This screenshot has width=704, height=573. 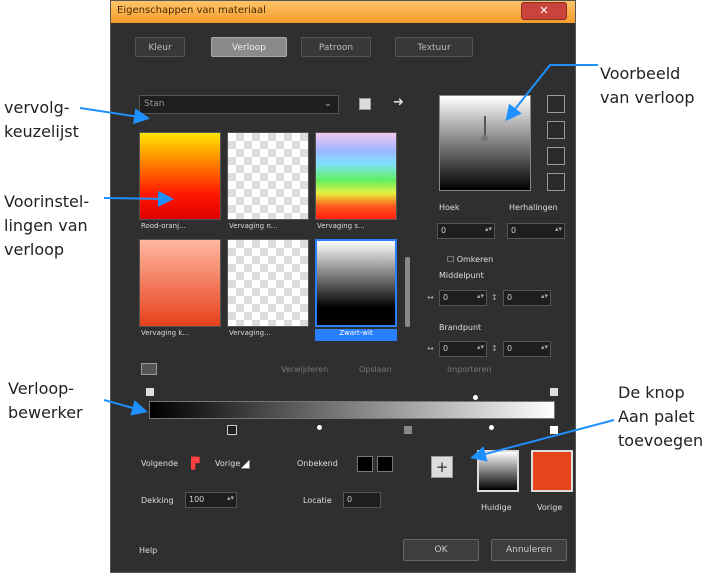 What do you see at coordinates (114, 116) in the screenshot?
I see `arrow-dropdown` at bounding box center [114, 116].